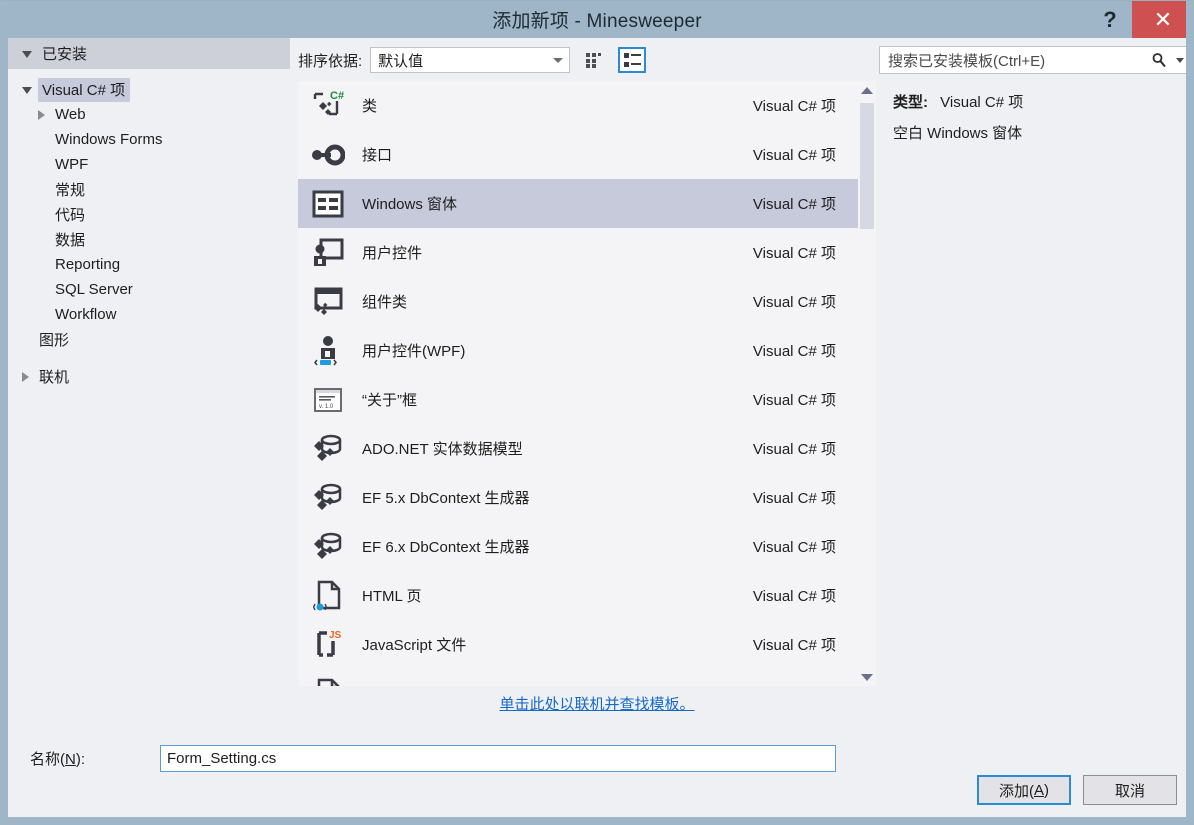  I want to click on list-item-html-page: HTML 页 Visual C# 项, so click(578, 595).